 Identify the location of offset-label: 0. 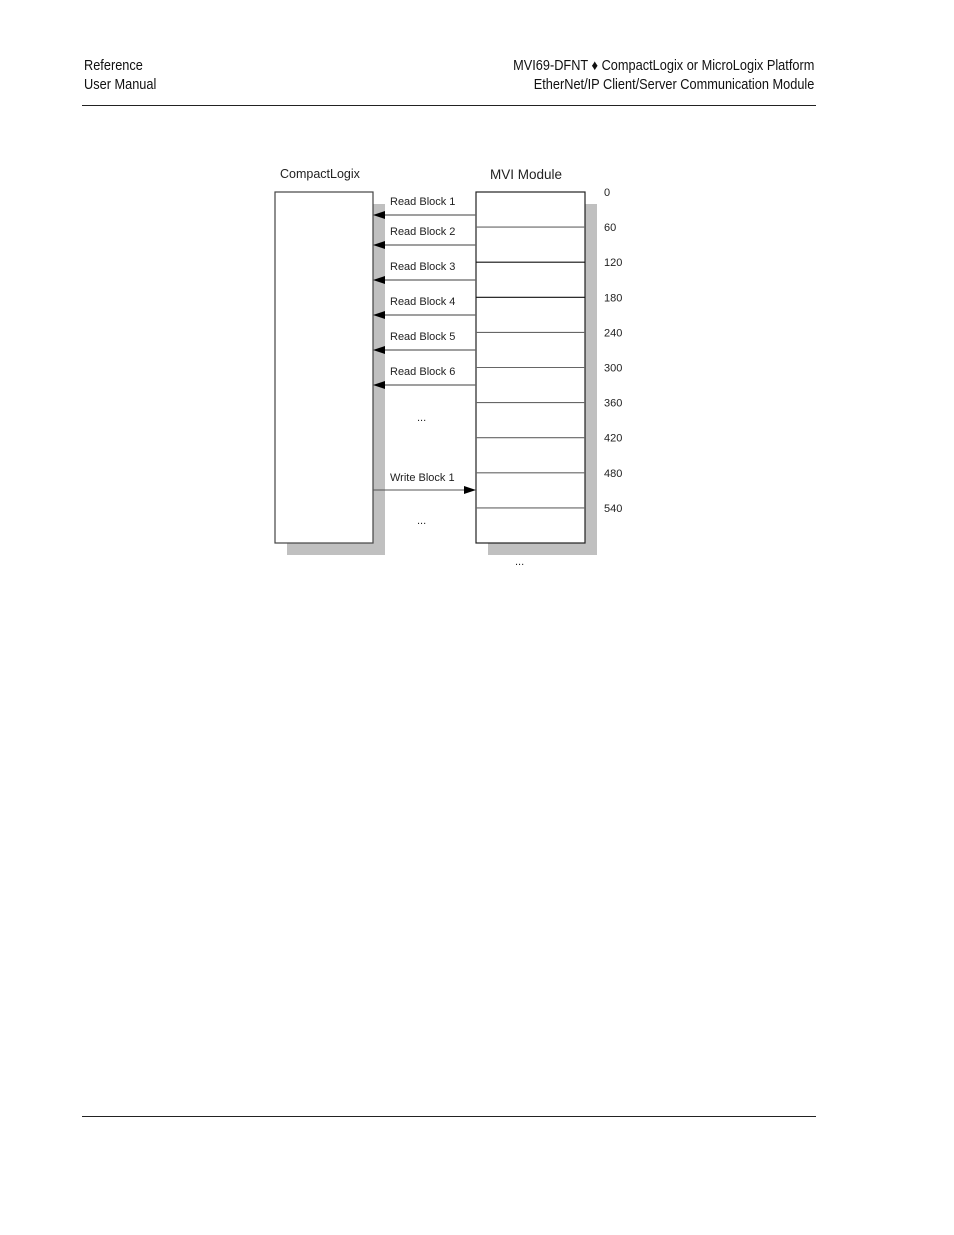
(607, 193).